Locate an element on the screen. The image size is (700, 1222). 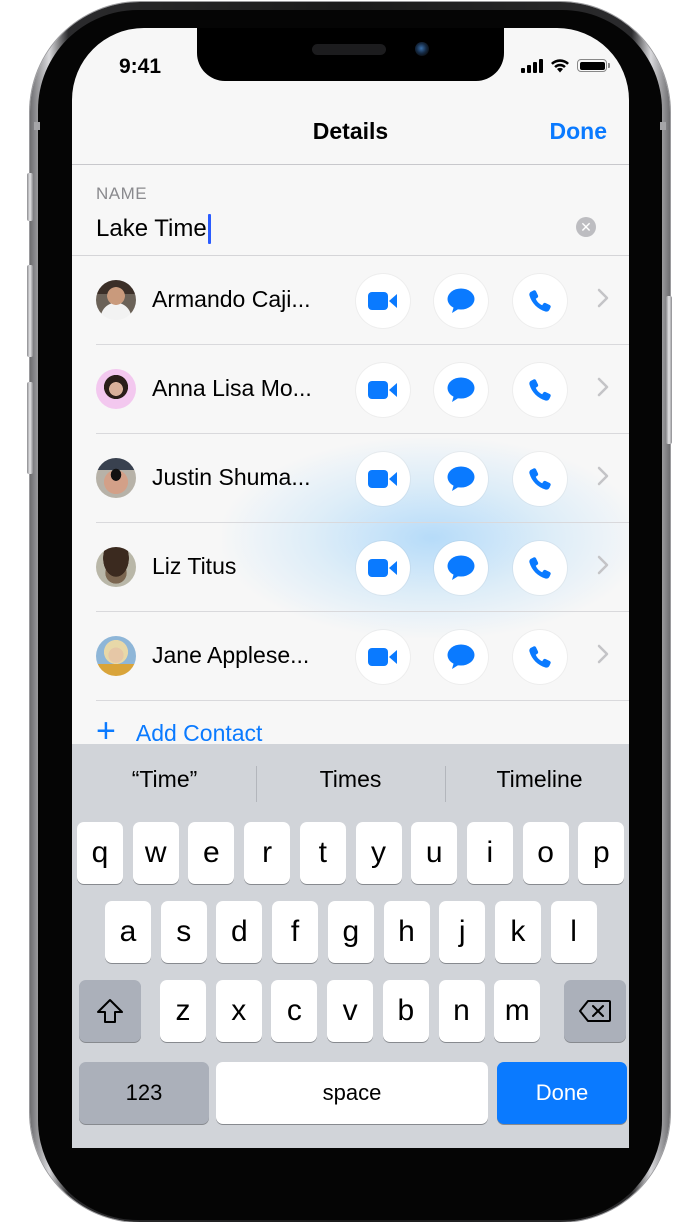
notch is located at coordinates (350, 54).